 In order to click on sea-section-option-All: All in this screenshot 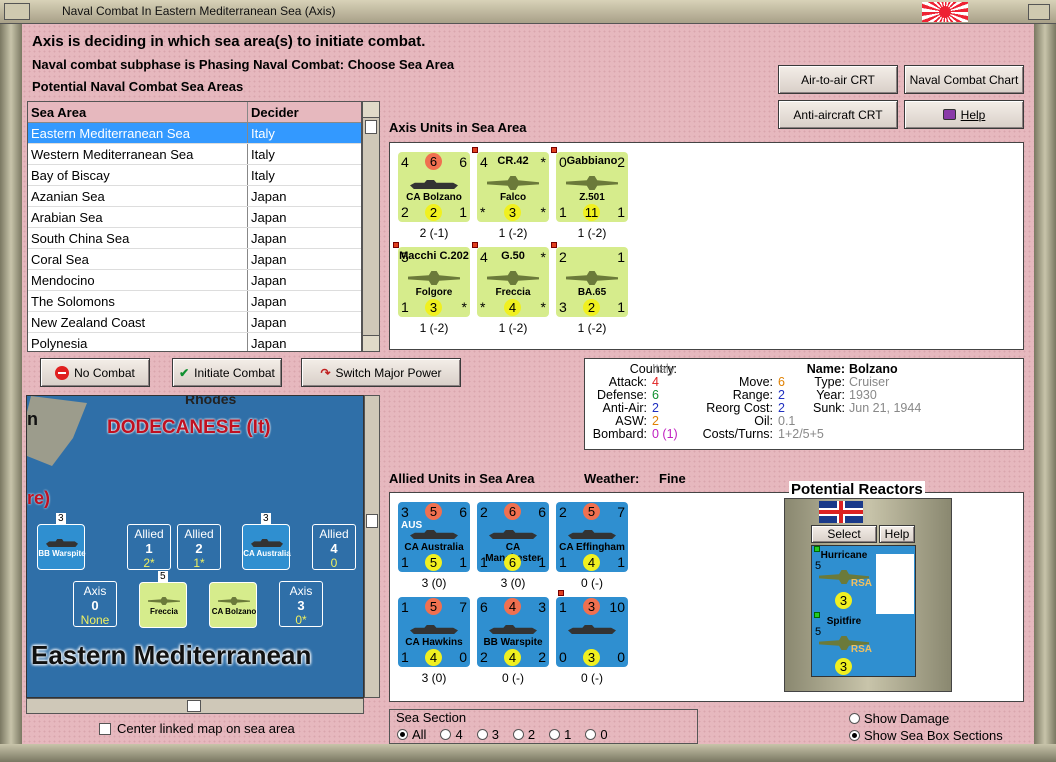, I will do `click(411, 734)`.